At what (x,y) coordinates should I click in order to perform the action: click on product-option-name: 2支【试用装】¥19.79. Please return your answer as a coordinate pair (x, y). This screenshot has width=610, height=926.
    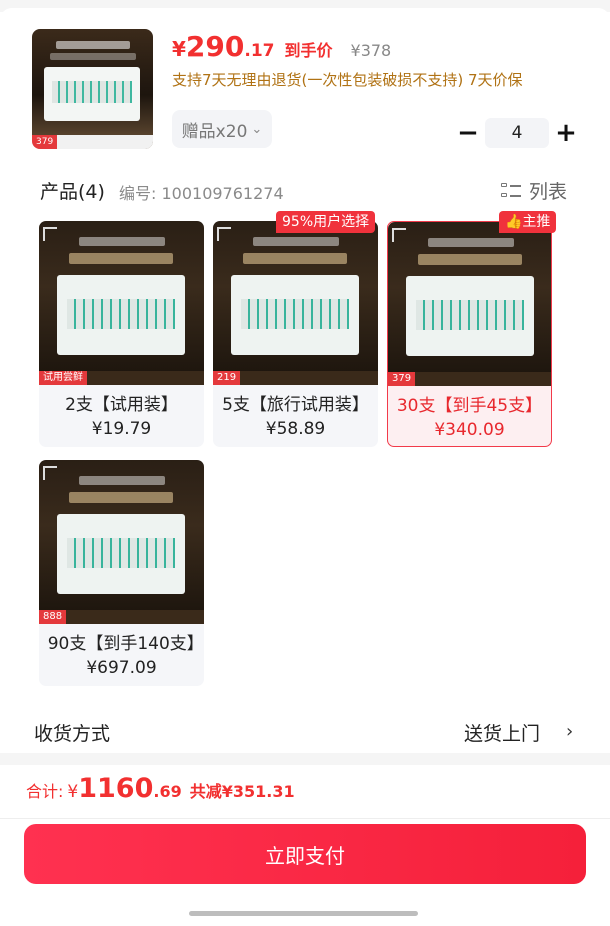
    Looking at the image, I should click on (121, 417).